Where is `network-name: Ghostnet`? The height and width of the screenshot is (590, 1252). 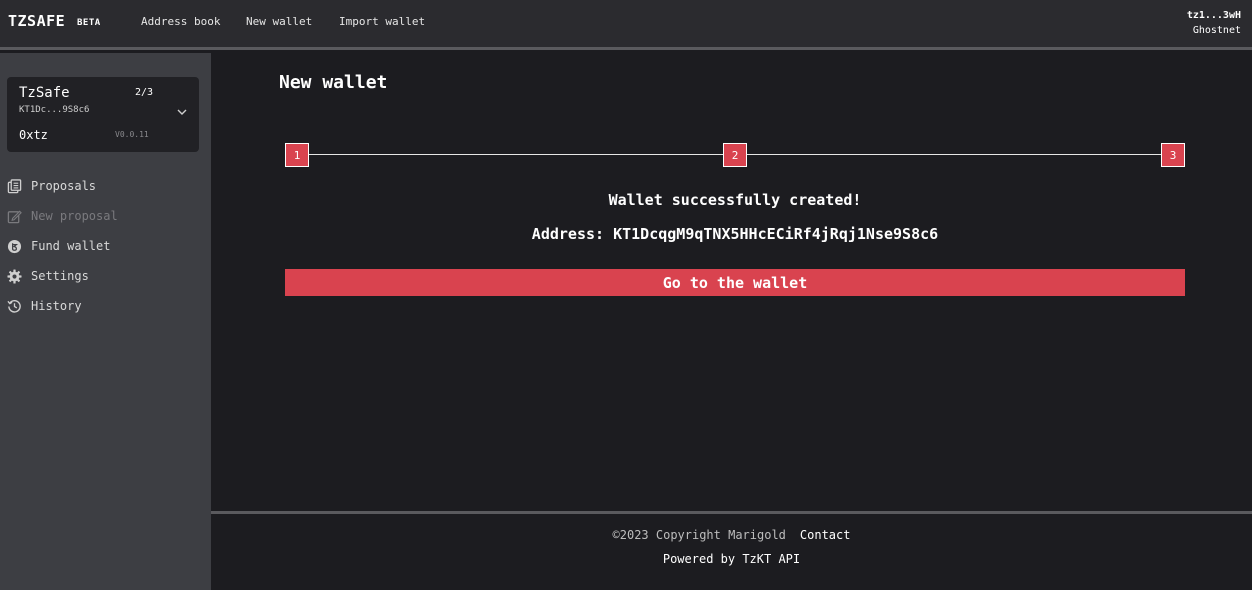
network-name: Ghostnet is located at coordinates (1216, 30).